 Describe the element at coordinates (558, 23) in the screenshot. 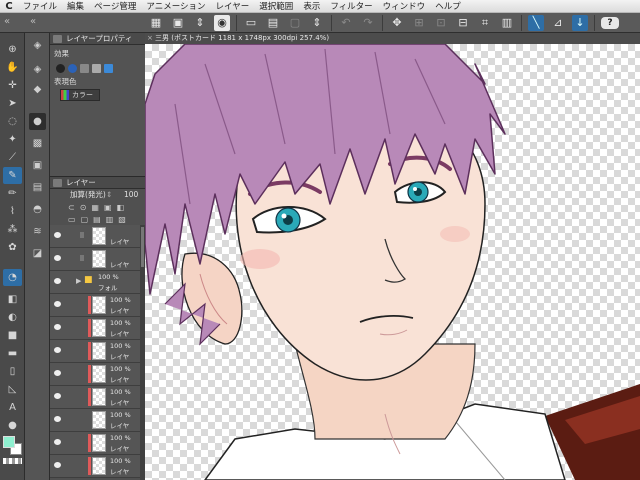

I see `snap-grid-icon: ⊿` at that location.